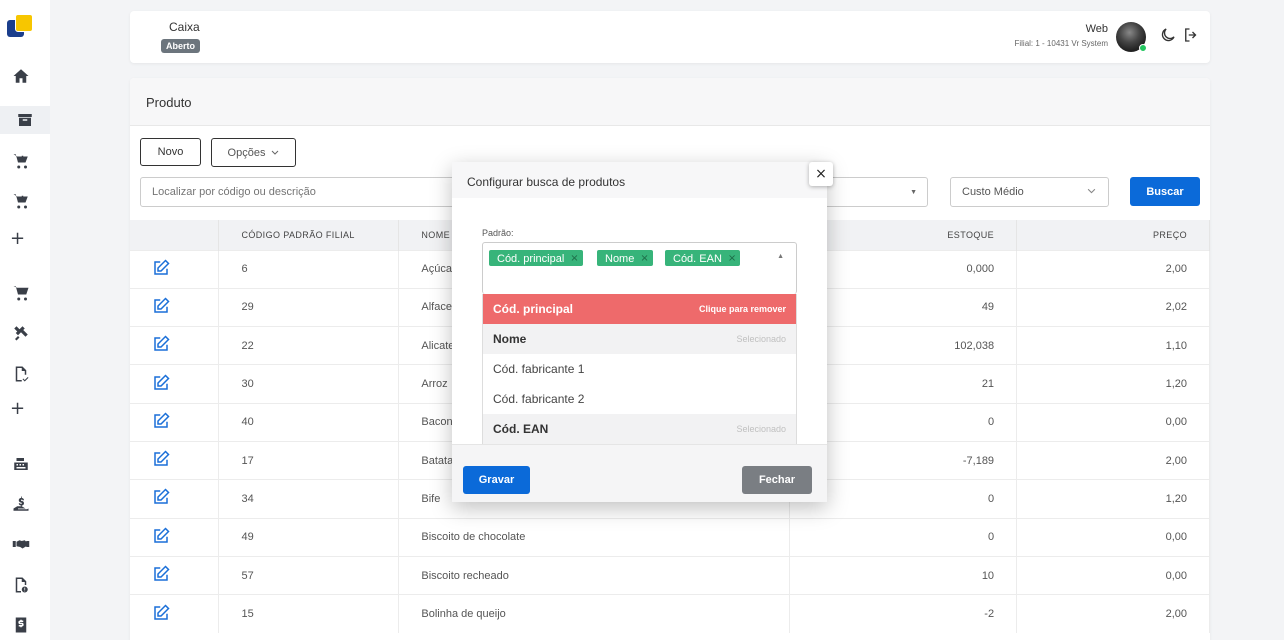  What do you see at coordinates (639, 369) in the screenshot?
I see `dropdown-option: Cód. fabricante 1` at bounding box center [639, 369].